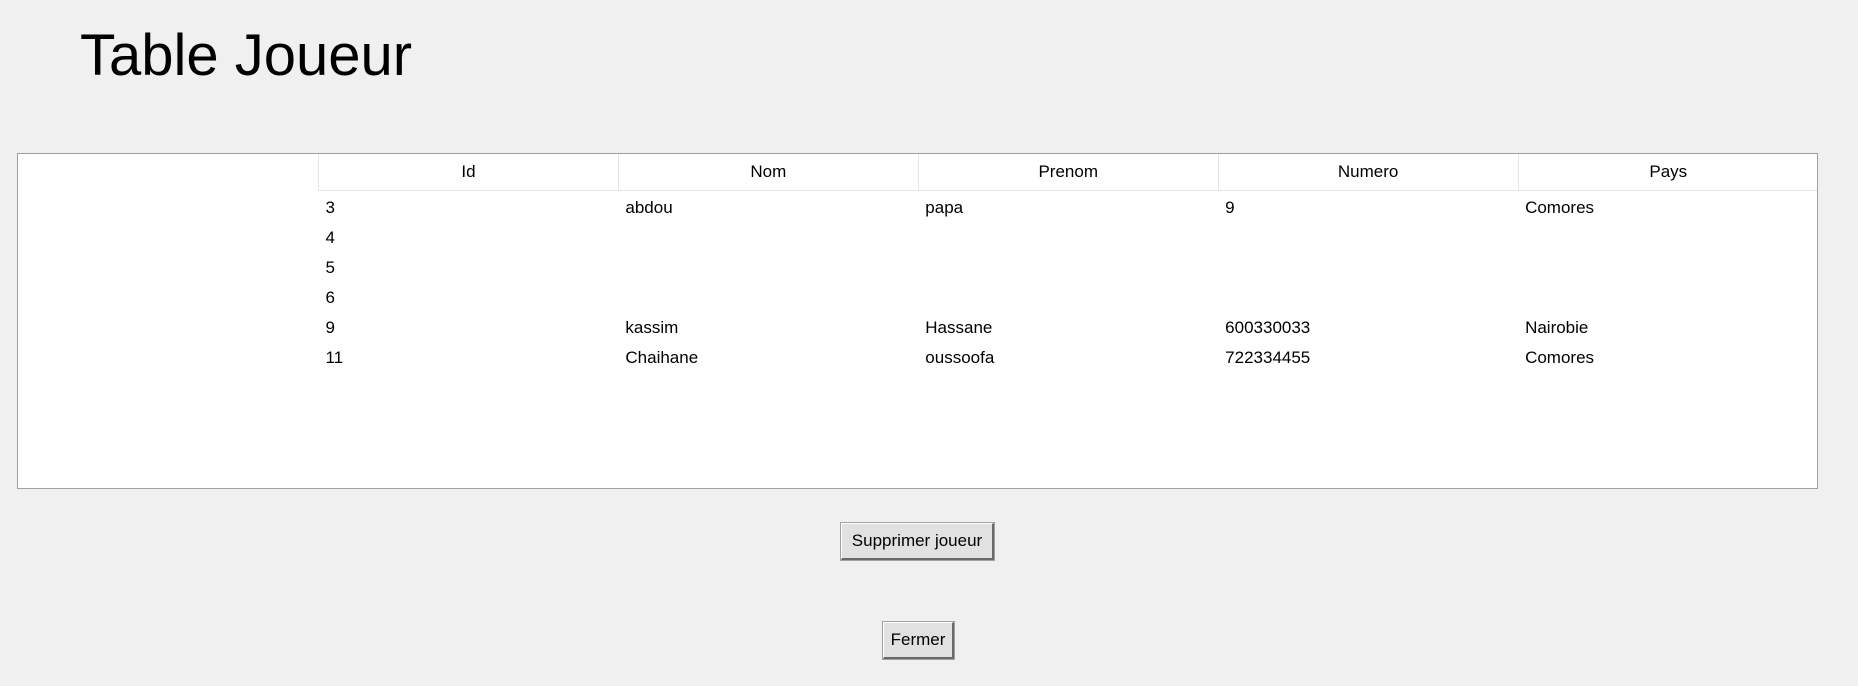 The height and width of the screenshot is (686, 1858). What do you see at coordinates (1268, 327) in the screenshot?
I see `cell-numero: 600330033` at bounding box center [1268, 327].